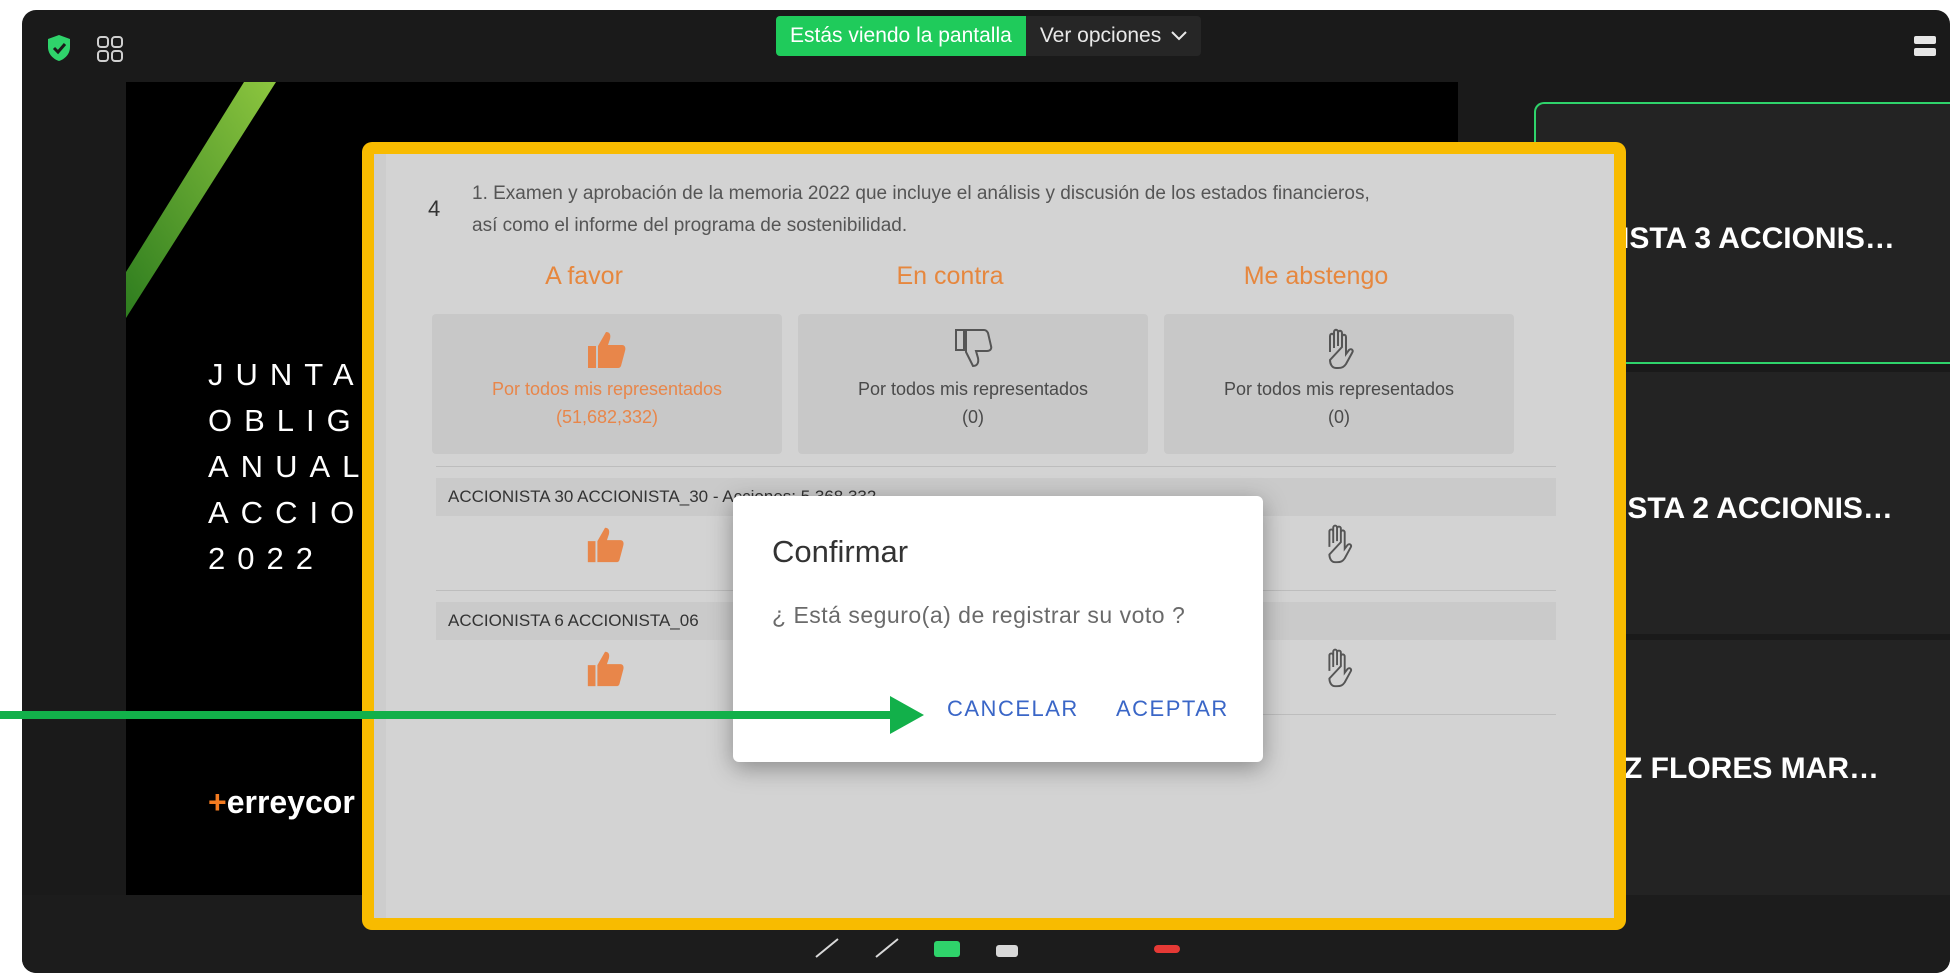 This screenshot has height=977, width=1950. I want to click on thumbs-down-icon, so click(974, 348).